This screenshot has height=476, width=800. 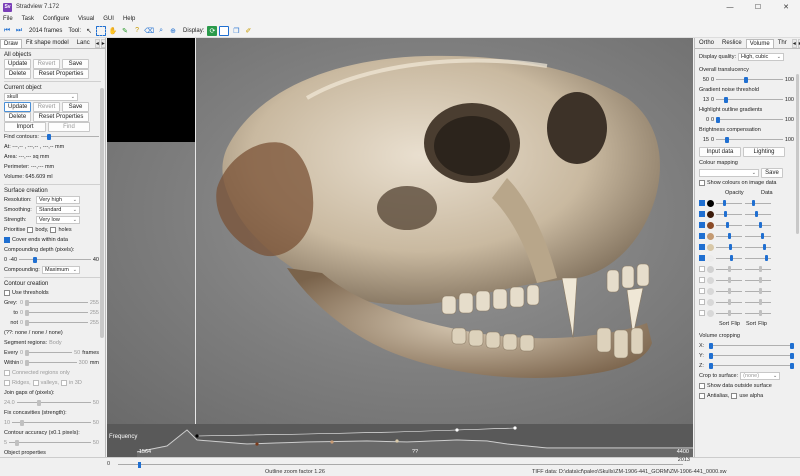 I want to click on edit-display-icon: ✐, so click(x=248, y=31).